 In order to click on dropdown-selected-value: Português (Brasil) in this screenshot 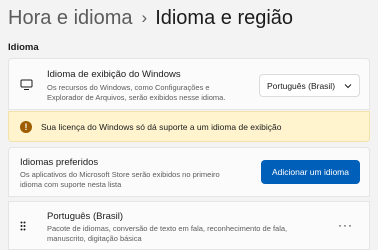, I will do `click(301, 85)`.